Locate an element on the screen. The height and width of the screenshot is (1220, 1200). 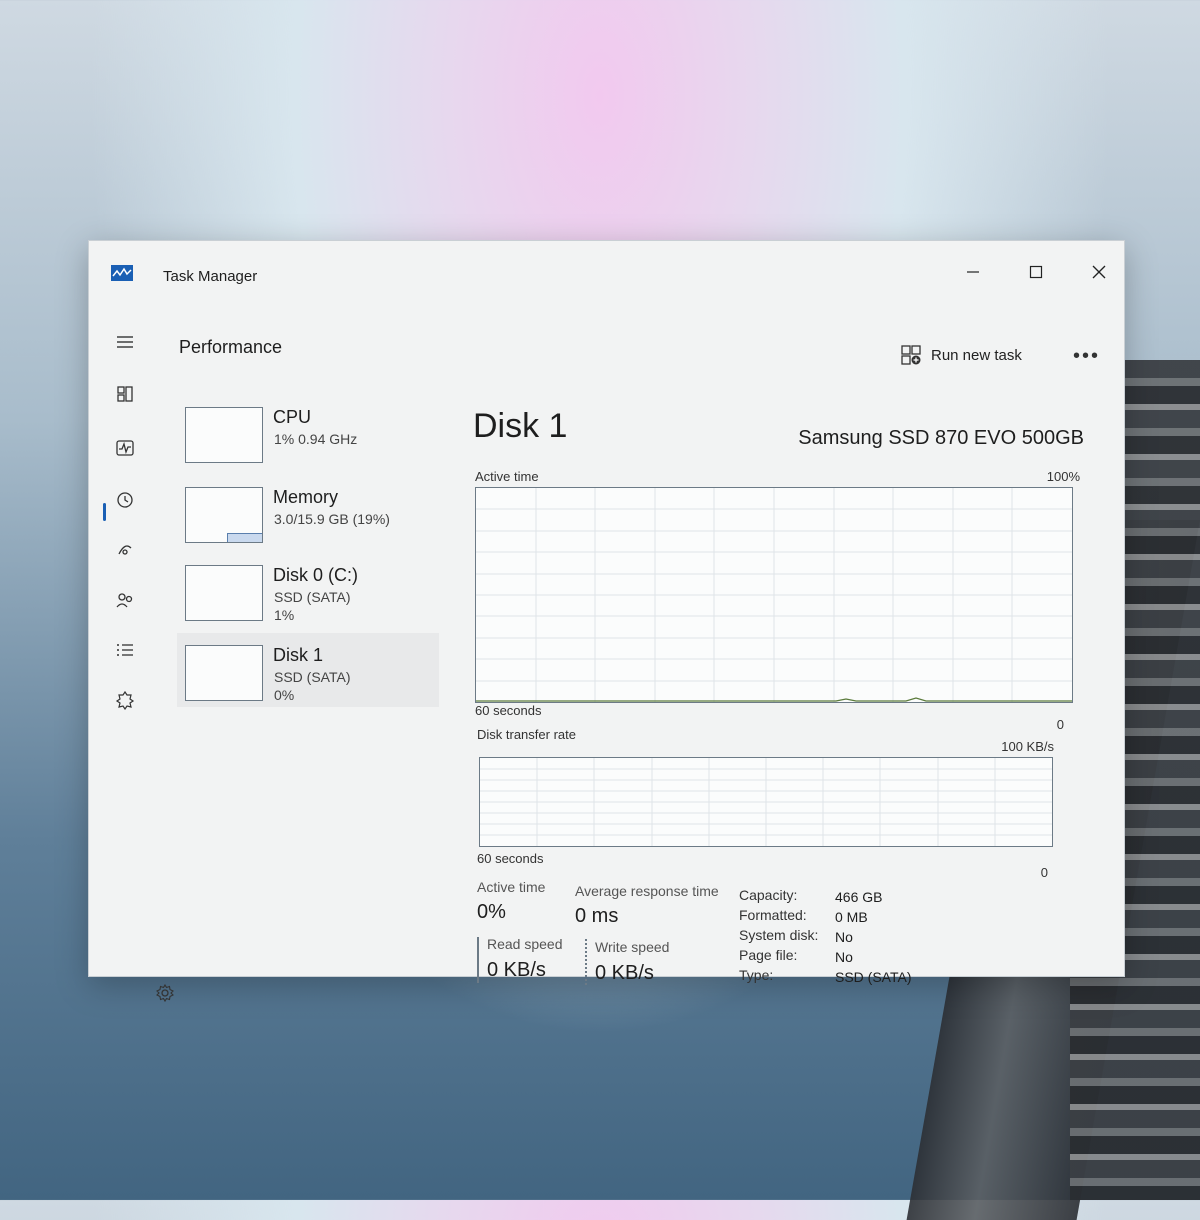
read-speed-label: Read speed is located at coordinates (525, 944).